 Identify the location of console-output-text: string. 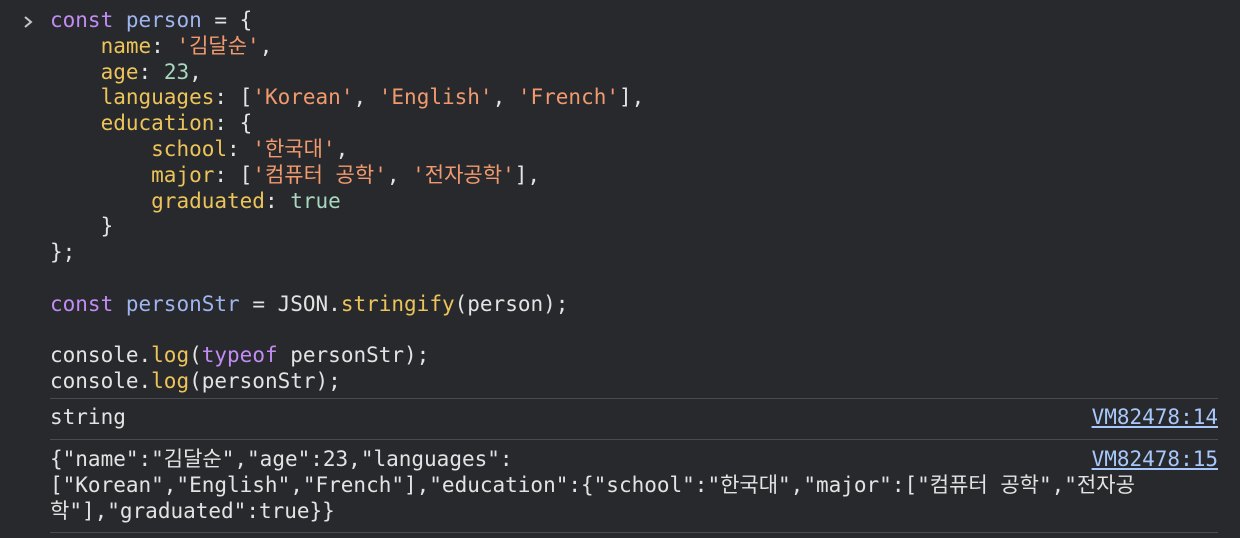
(88, 417).